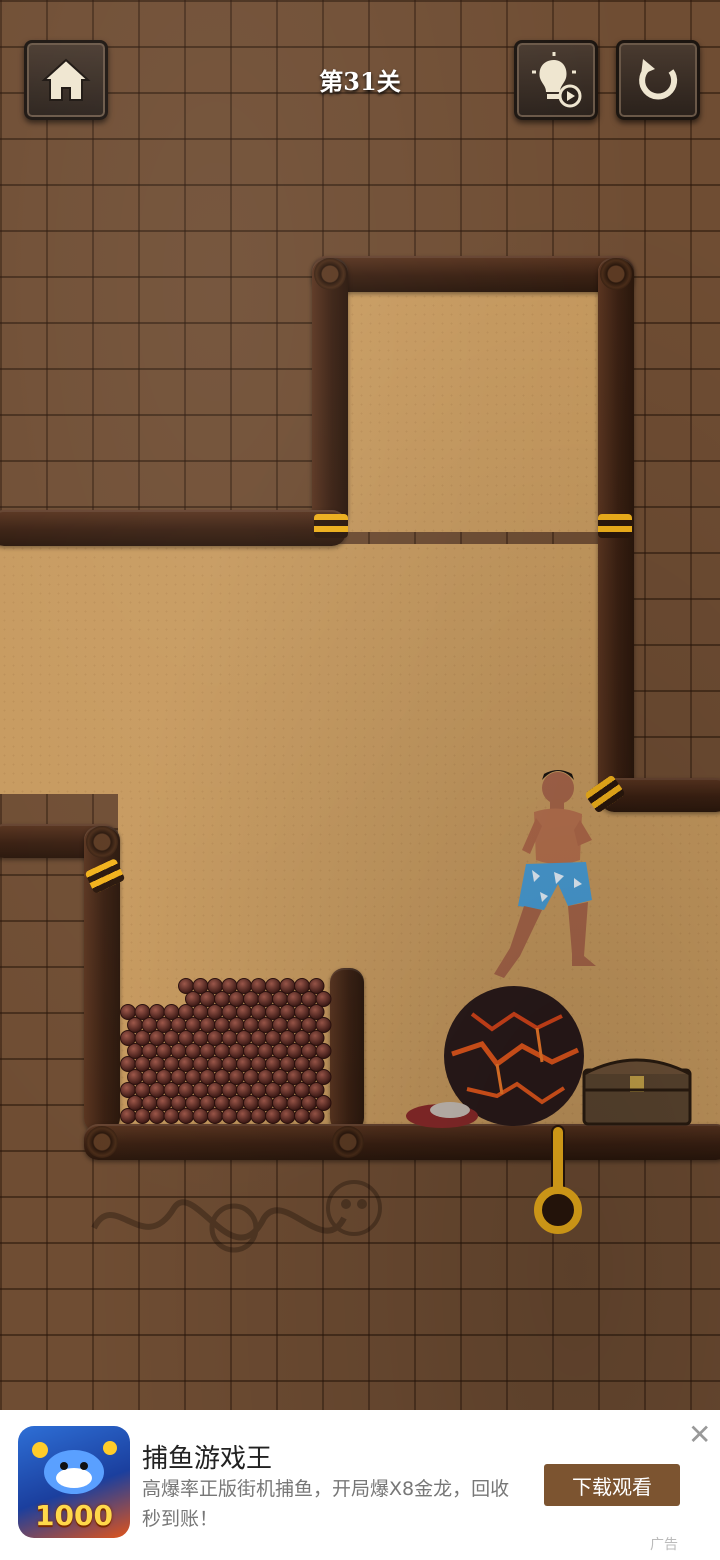 This screenshot has width=720, height=1560. Describe the element at coordinates (330, 393) in the screenshot. I see `log-upper-left` at that location.